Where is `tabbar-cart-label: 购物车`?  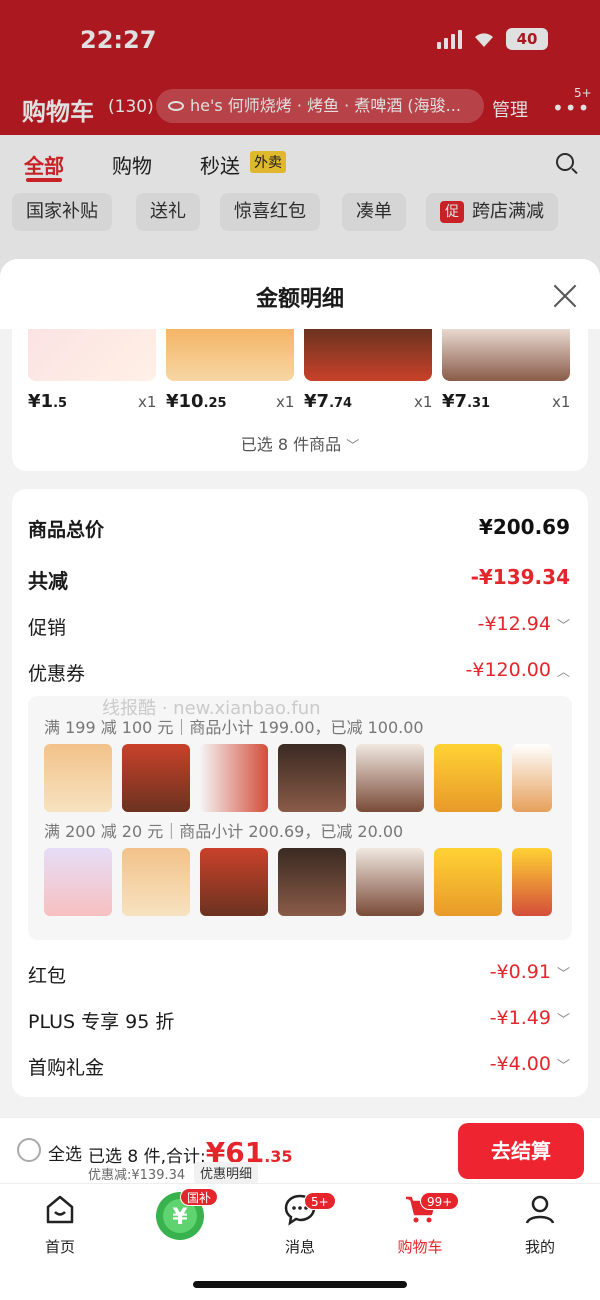
tabbar-cart-label: 购物车 is located at coordinates (420, 1247).